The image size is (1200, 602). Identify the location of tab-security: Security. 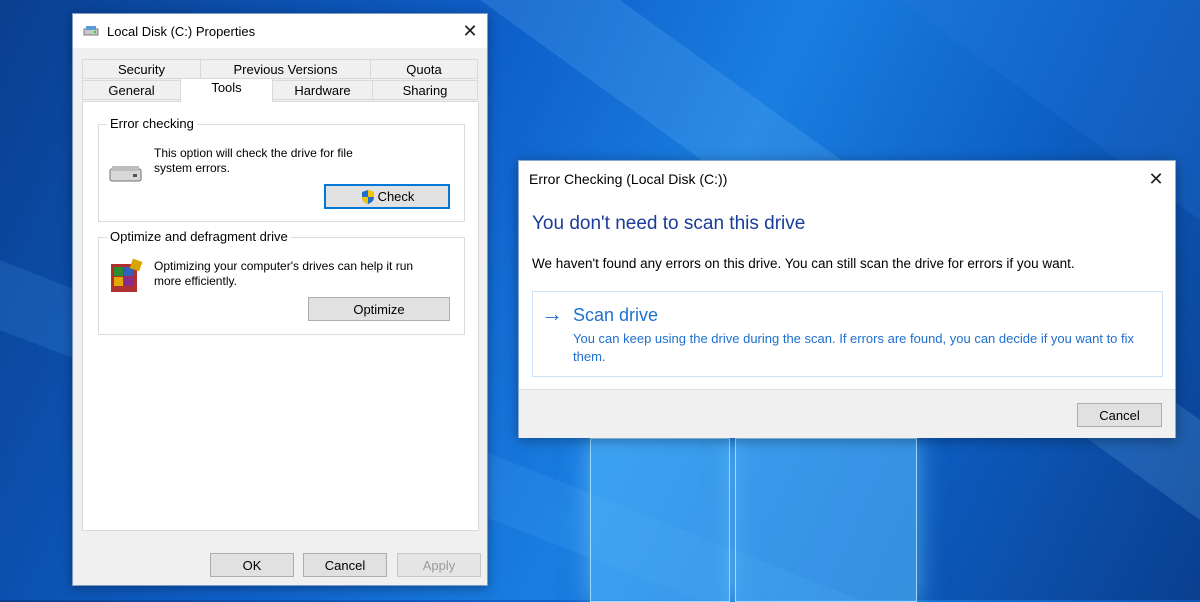
(141, 69).